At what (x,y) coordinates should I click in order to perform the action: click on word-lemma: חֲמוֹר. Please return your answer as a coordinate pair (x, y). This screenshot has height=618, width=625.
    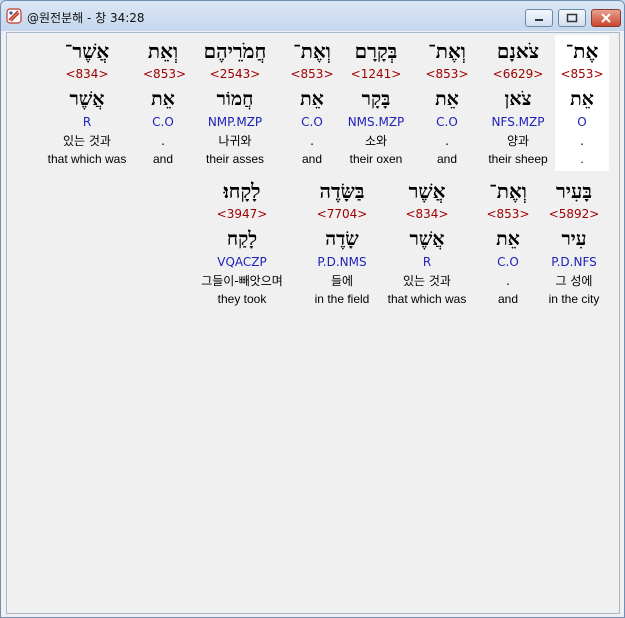
    Looking at the image, I should click on (235, 99).